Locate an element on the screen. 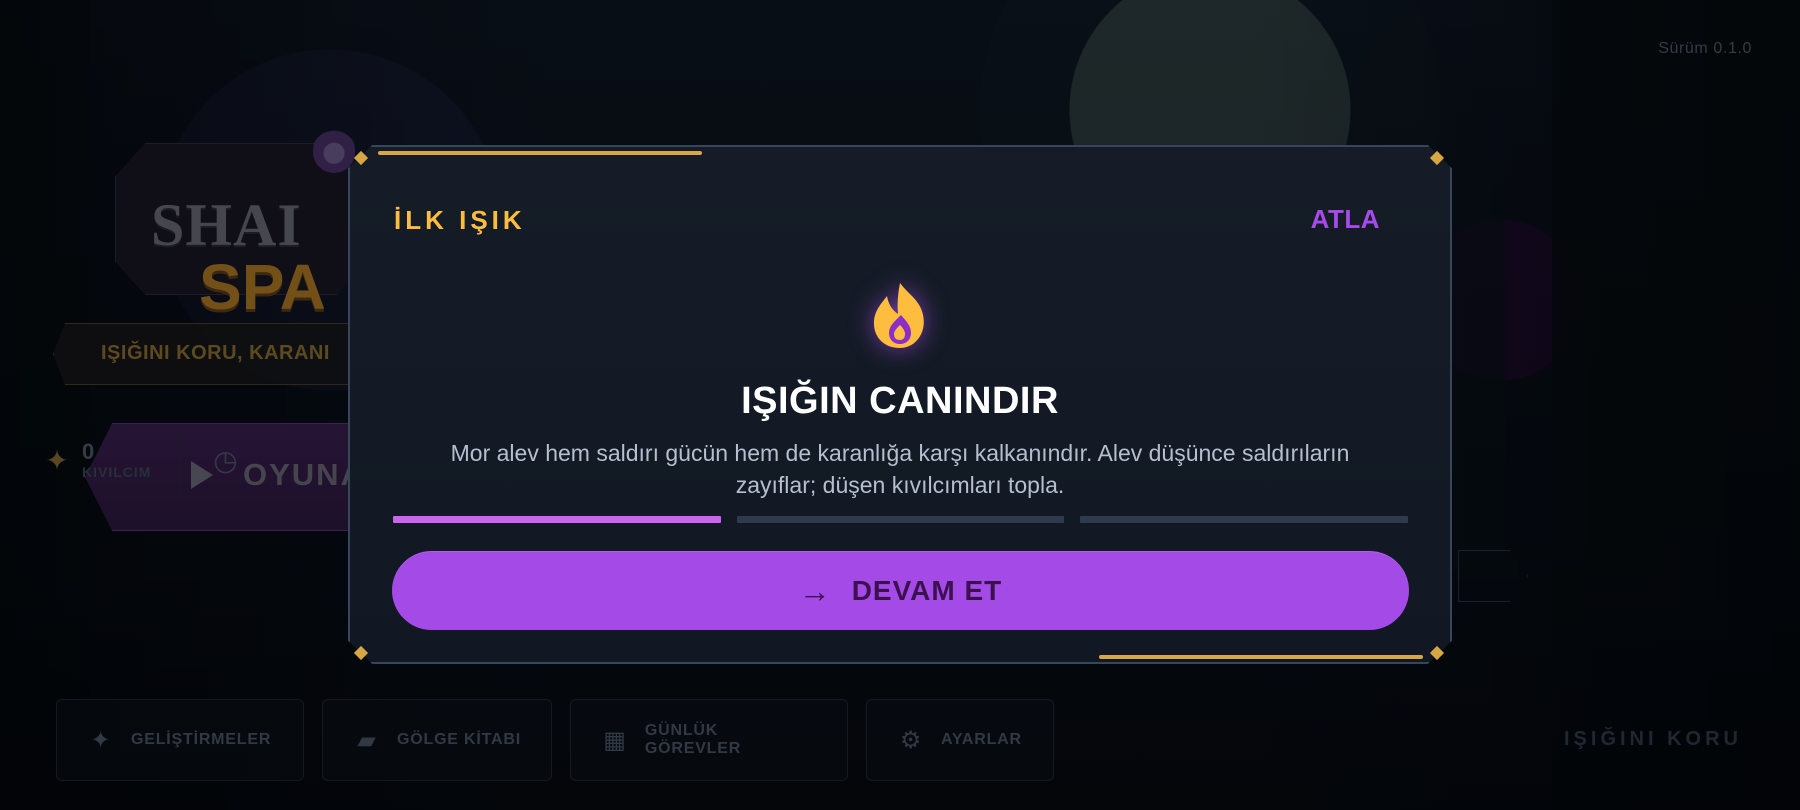 This screenshot has height=810, width=1800. dialog-top-accent is located at coordinates (540, 153).